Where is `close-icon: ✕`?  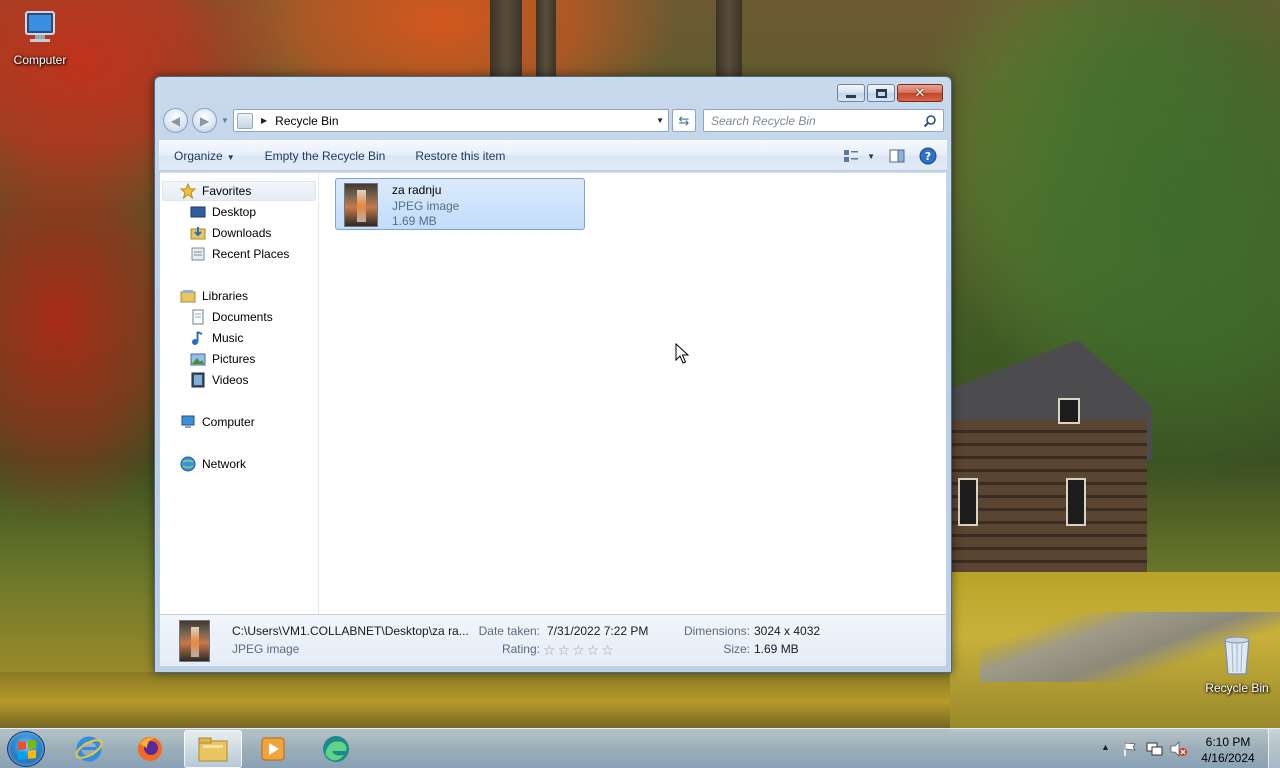
close-icon: ✕ is located at coordinates (920, 92).